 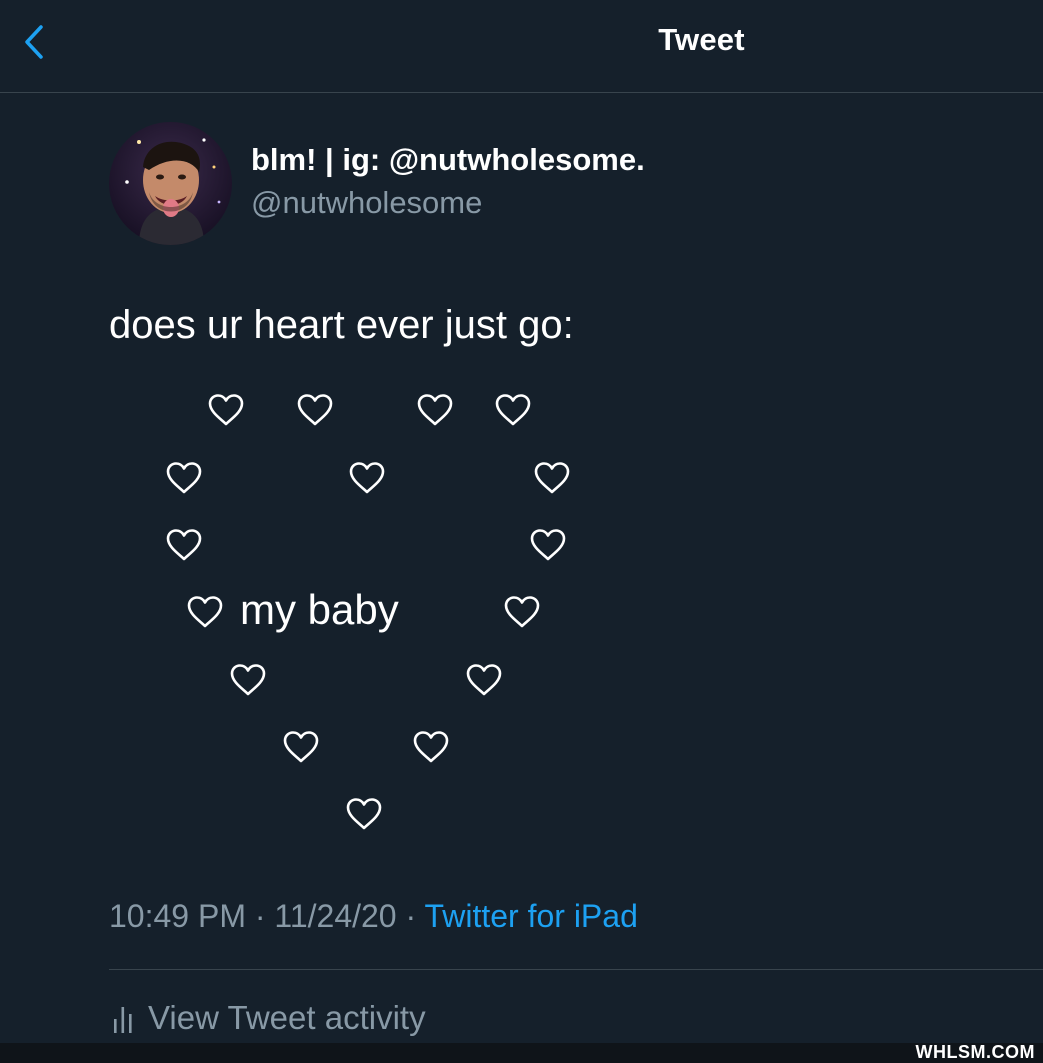 What do you see at coordinates (521, 46) in the screenshot?
I see `top-navigation-bar: Tweet` at bounding box center [521, 46].